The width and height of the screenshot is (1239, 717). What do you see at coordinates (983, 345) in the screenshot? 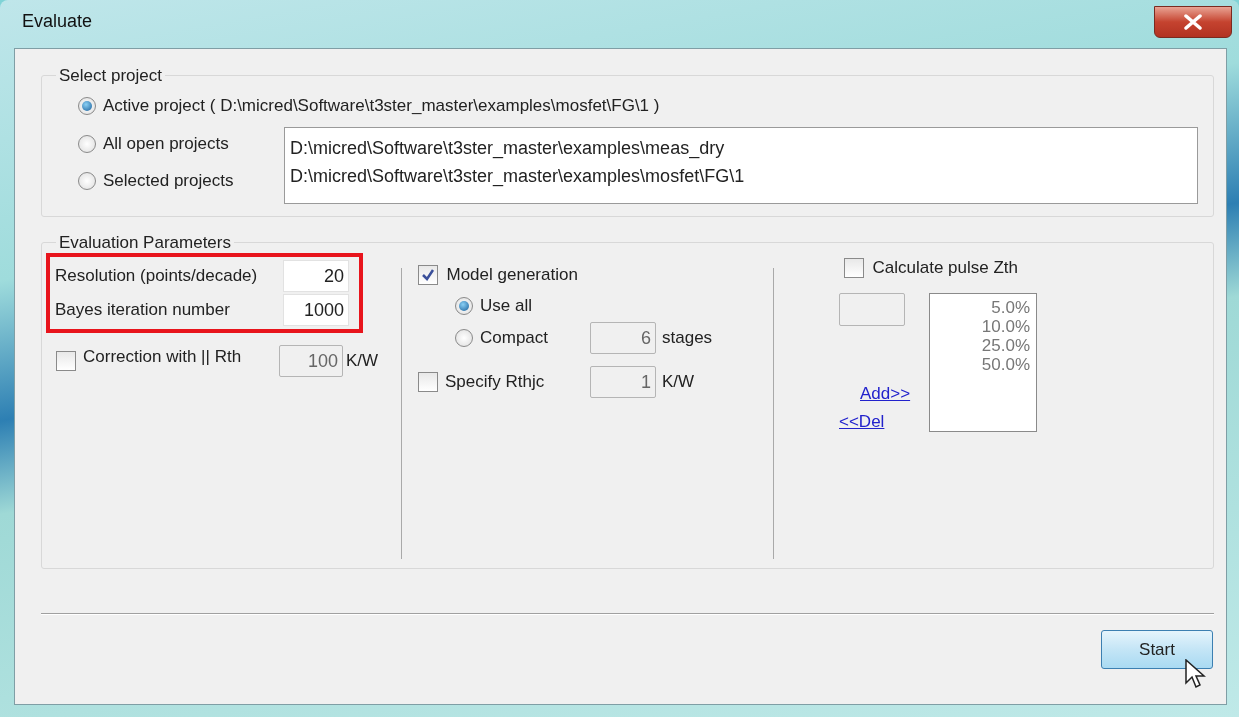
I see `list-item: 25.0%` at bounding box center [983, 345].